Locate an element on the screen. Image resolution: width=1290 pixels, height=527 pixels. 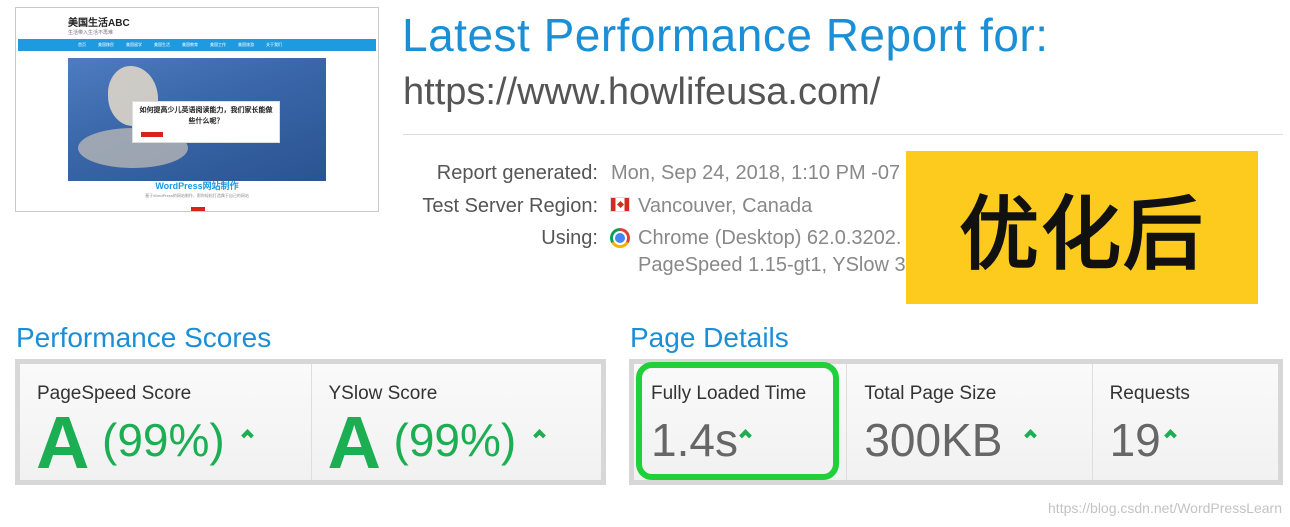
thumb-footer-bar is located at coordinates (198, 209).